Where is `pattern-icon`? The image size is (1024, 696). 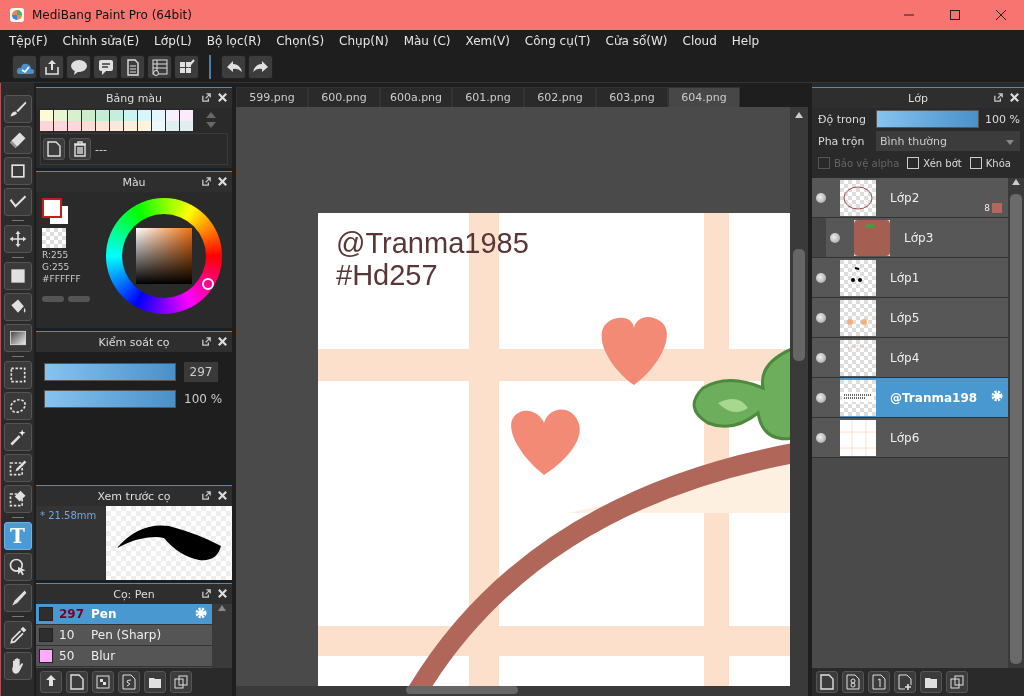 pattern-icon is located at coordinates (103, 682).